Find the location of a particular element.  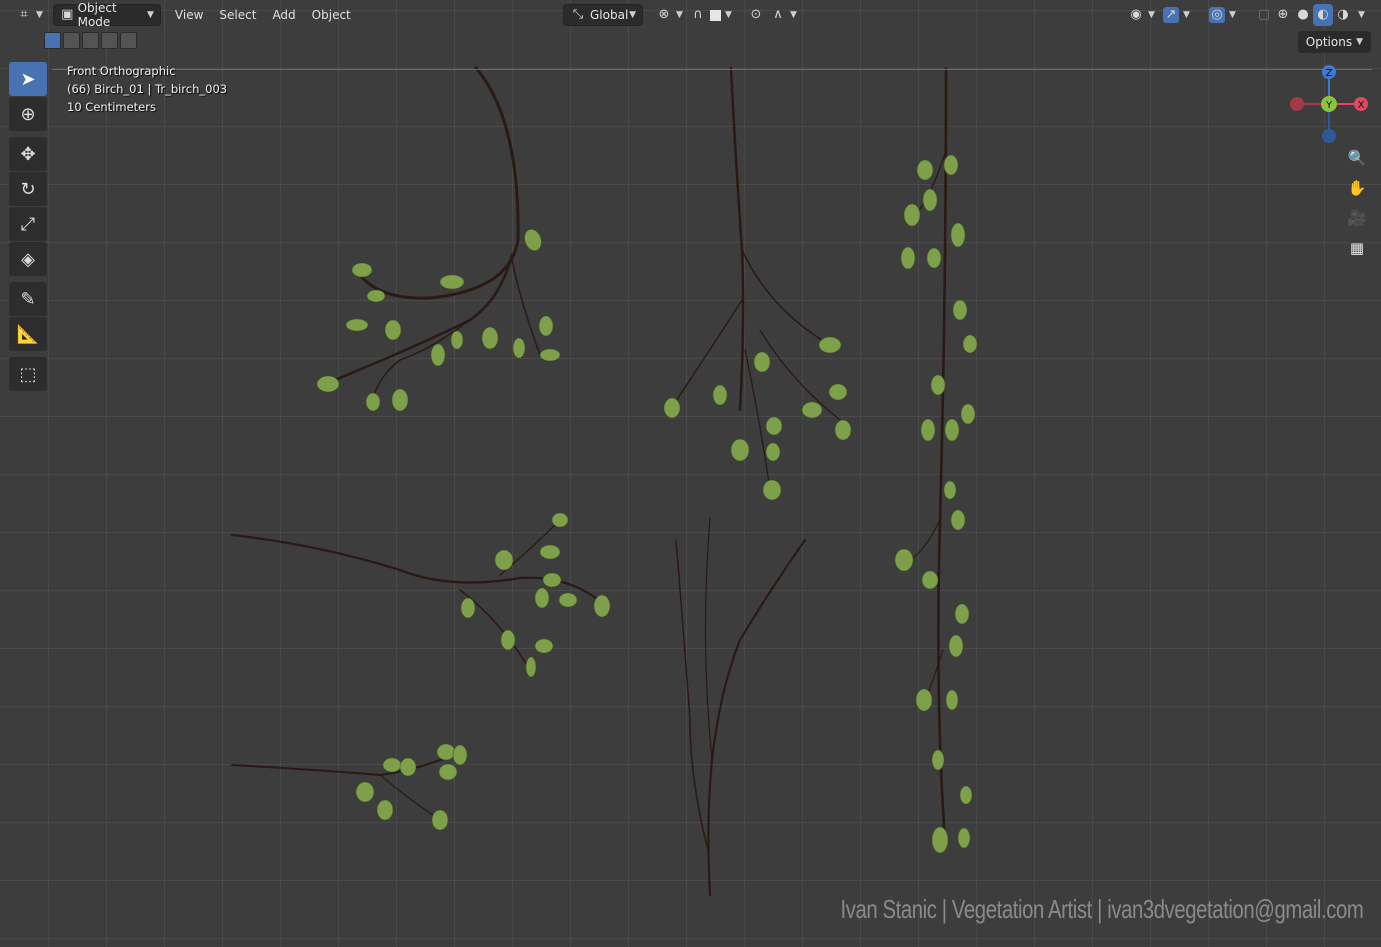

rotate-tool: ↻ is located at coordinates (28, 189).